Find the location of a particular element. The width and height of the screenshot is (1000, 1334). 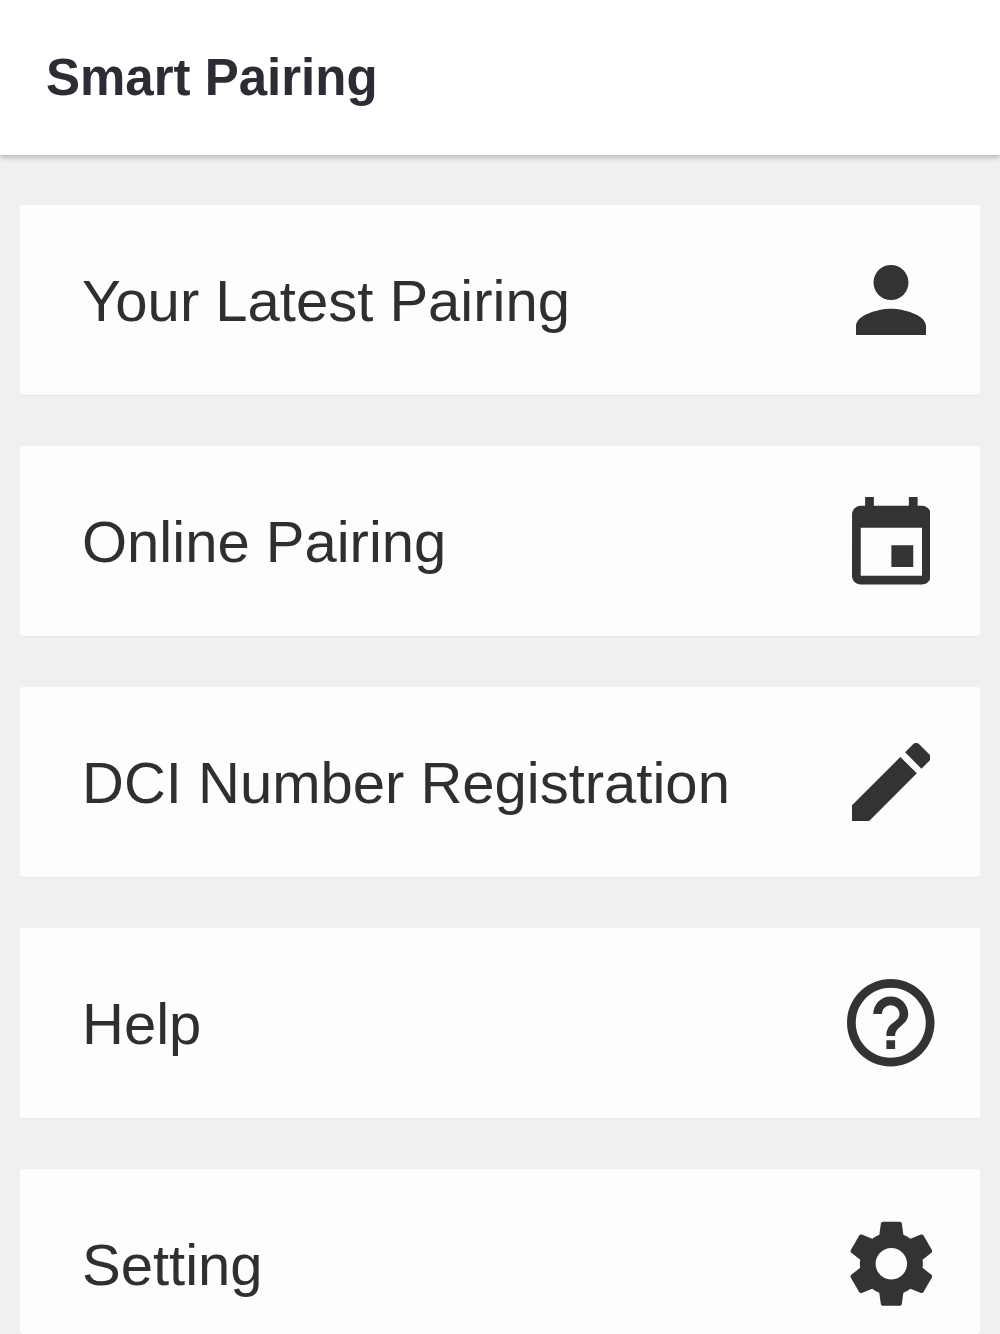

menu-item: Setting is located at coordinates (500, 1251).